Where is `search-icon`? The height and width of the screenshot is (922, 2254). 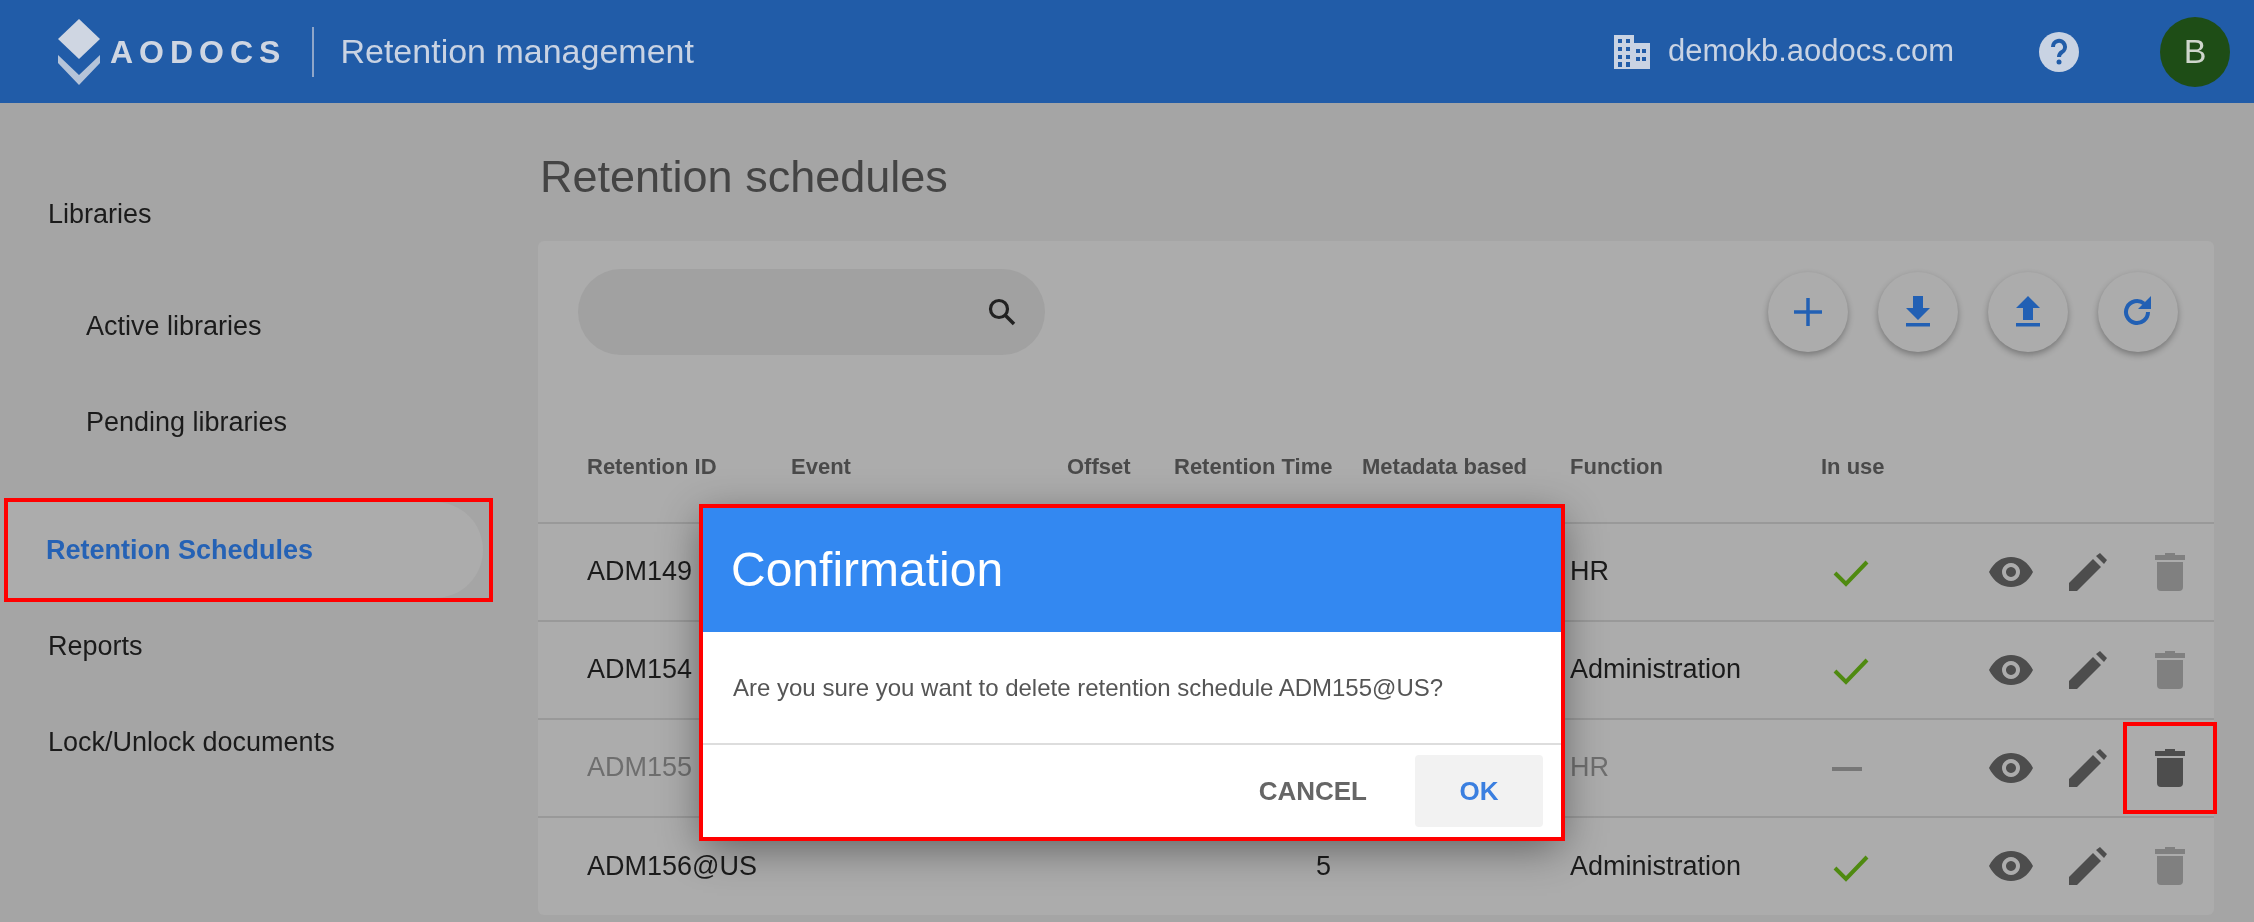
search-icon is located at coordinates (1002, 311).